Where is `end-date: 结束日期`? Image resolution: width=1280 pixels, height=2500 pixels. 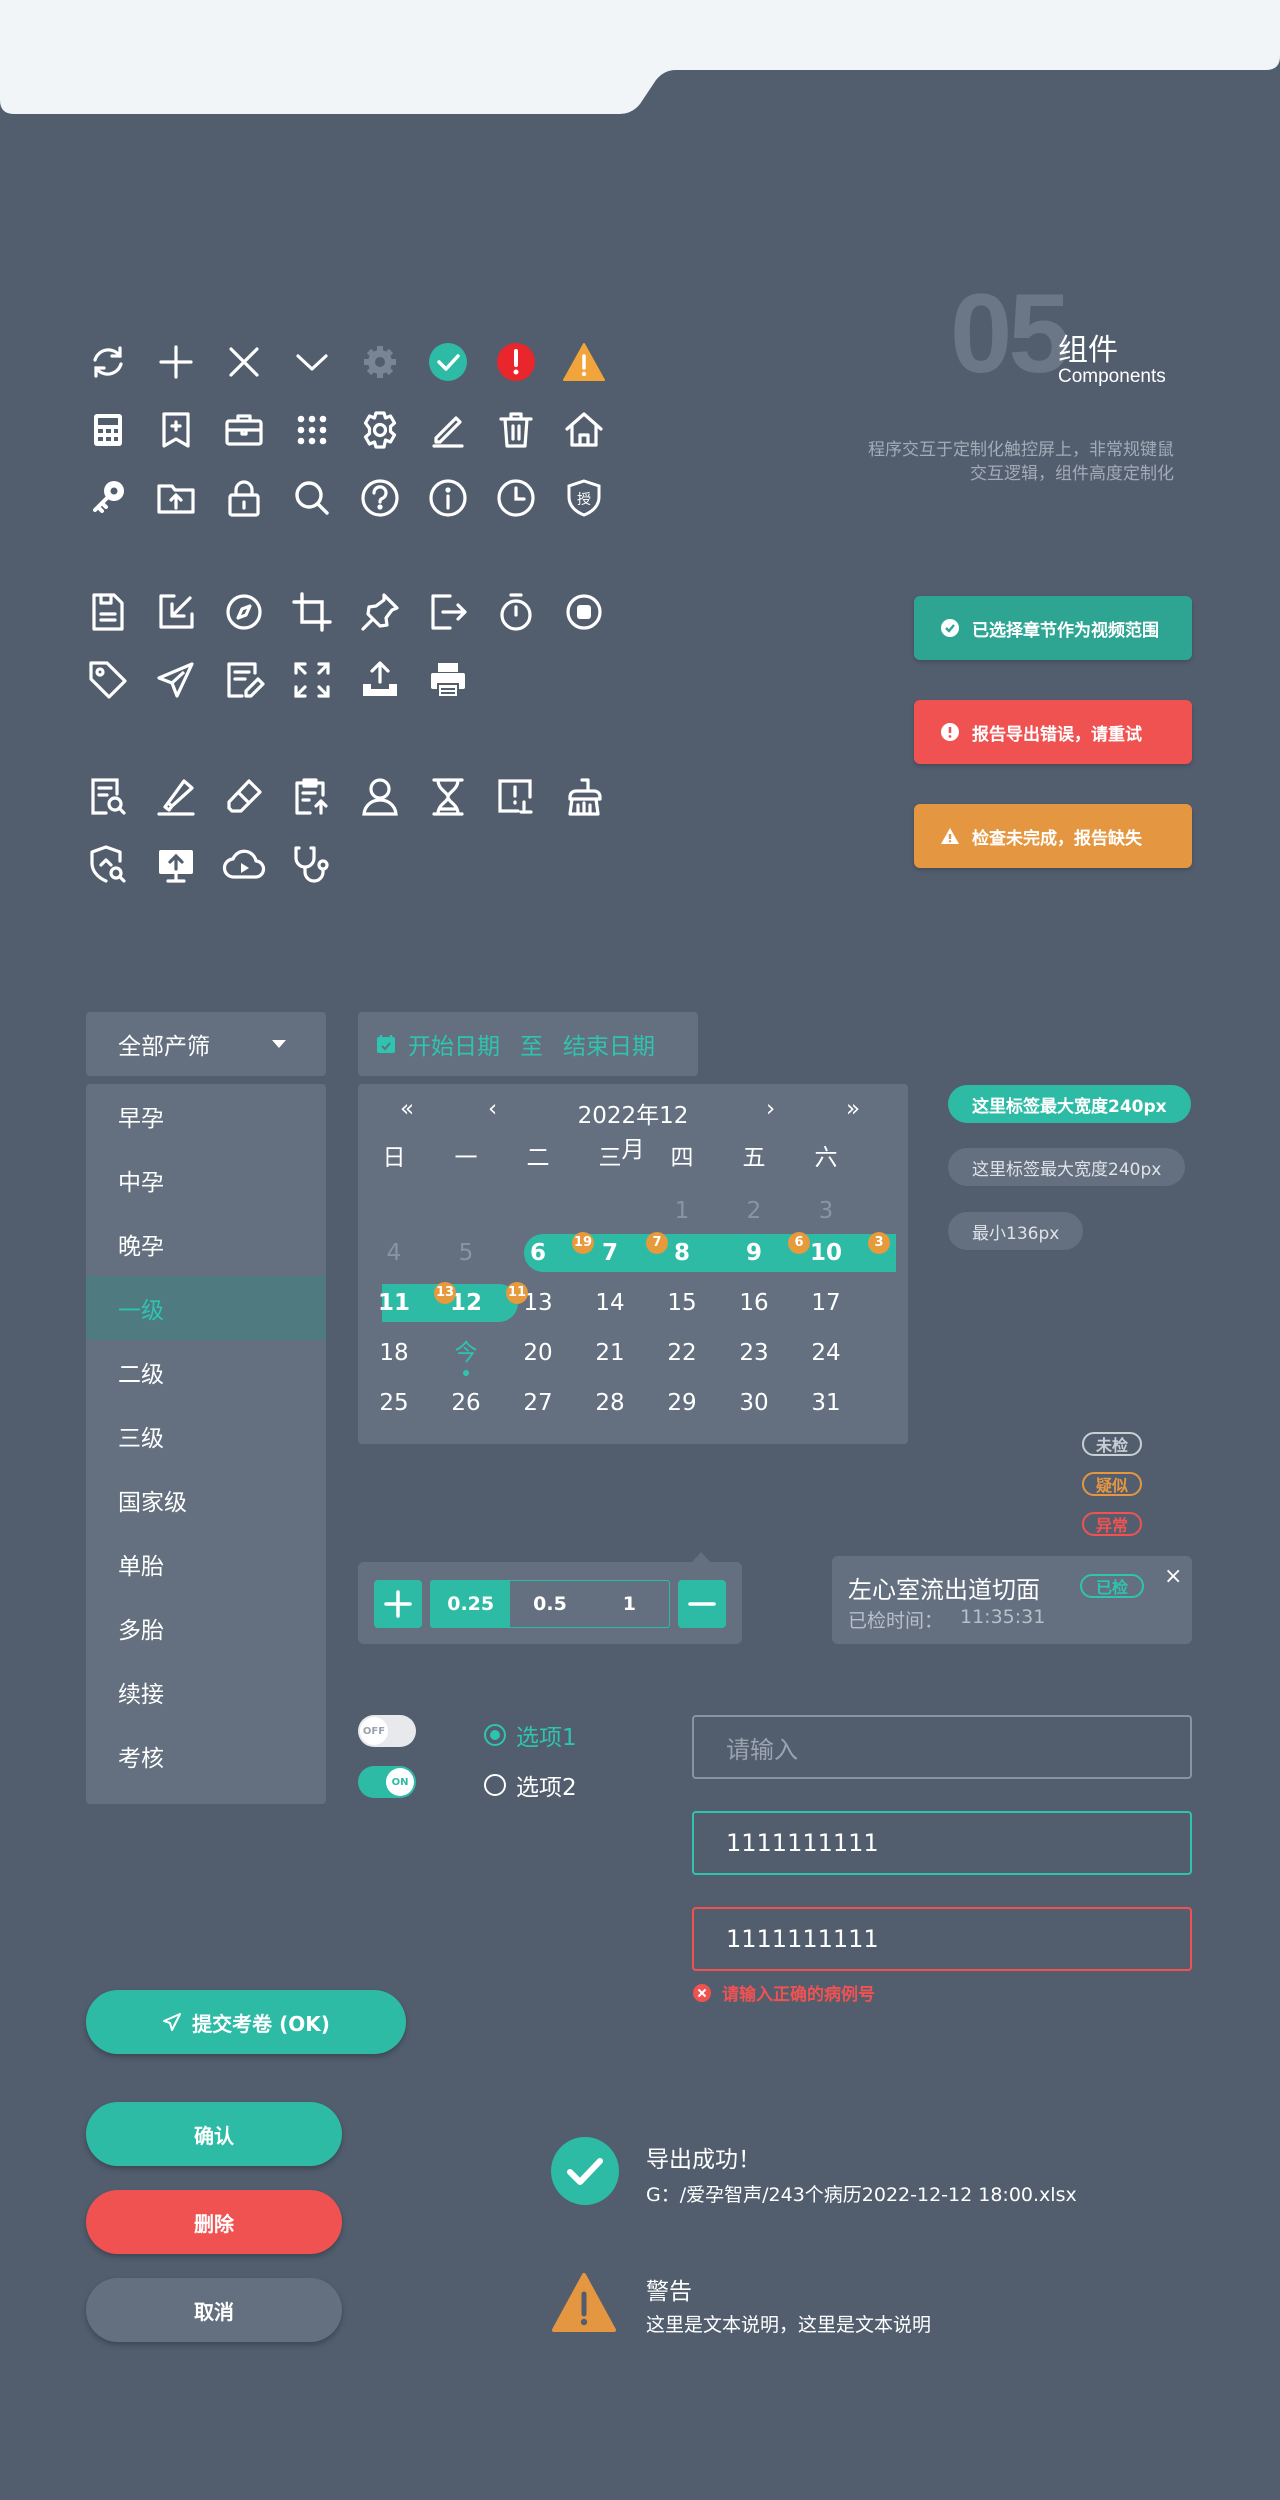
end-date: 结束日期 is located at coordinates (609, 1044).